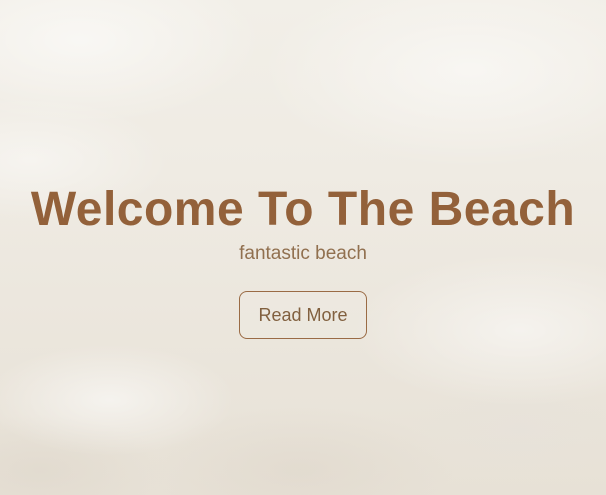  What do you see at coordinates (303, 209) in the screenshot?
I see `hero-title: Welcome To The Beach` at bounding box center [303, 209].